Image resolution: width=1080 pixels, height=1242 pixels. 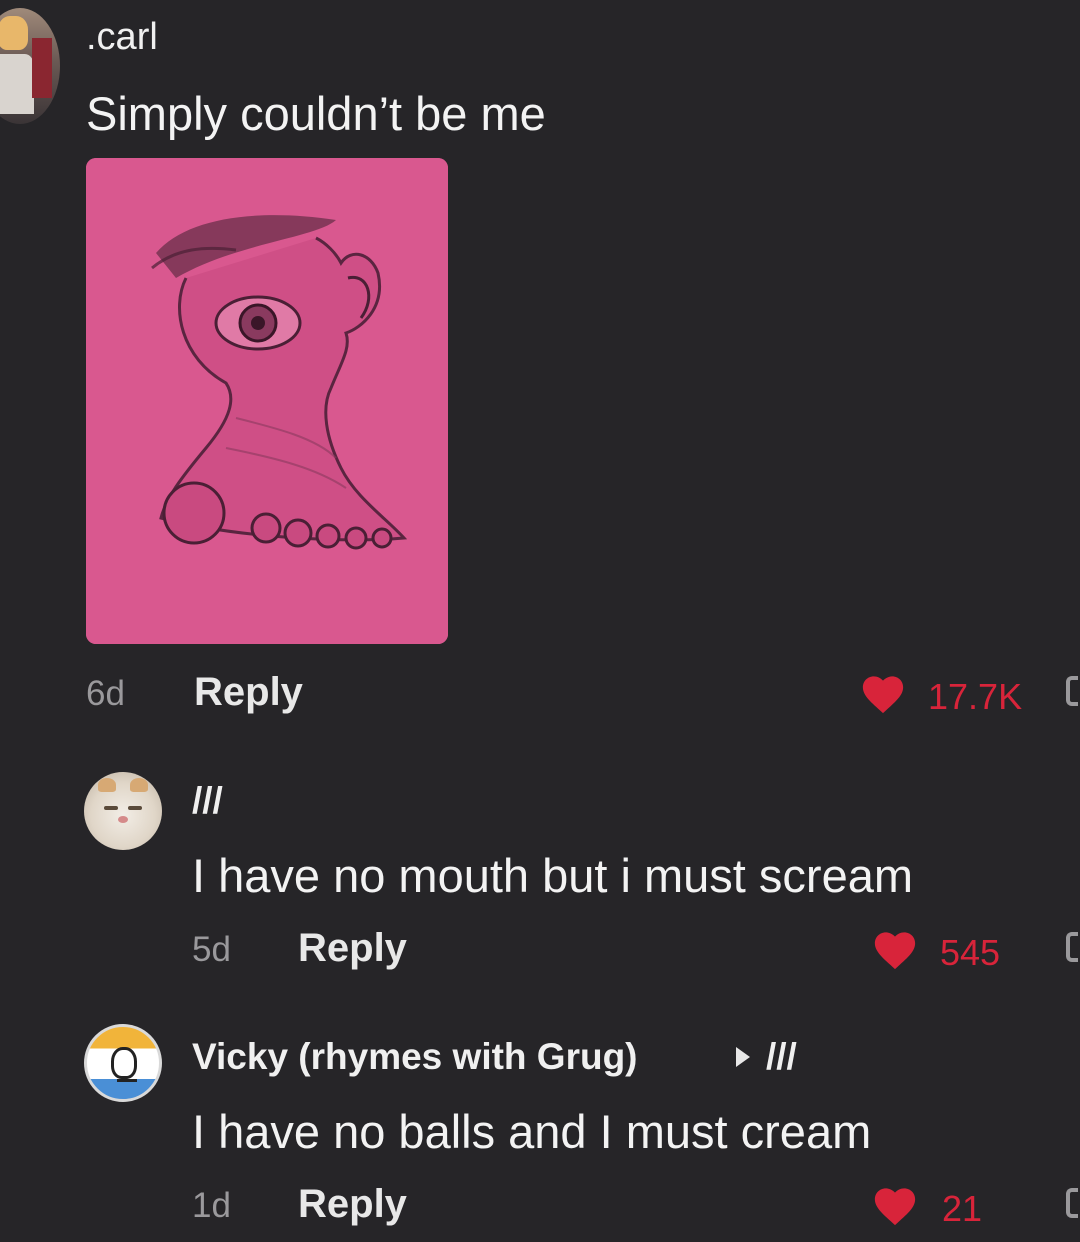 What do you see at coordinates (211, 949) in the screenshot?
I see `comment-timestamp: 5d` at bounding box center [211, 949].